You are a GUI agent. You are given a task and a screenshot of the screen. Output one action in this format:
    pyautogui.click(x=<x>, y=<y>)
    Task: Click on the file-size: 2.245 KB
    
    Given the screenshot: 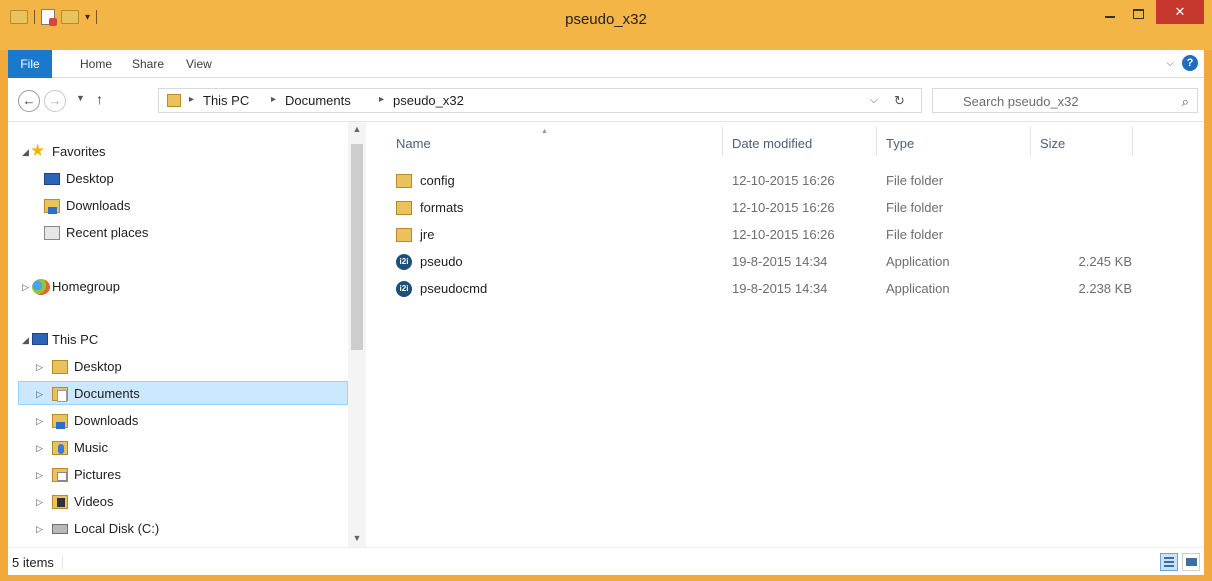 What is the action you would take?
    pyautogui.click(x=1105, y=261)
    